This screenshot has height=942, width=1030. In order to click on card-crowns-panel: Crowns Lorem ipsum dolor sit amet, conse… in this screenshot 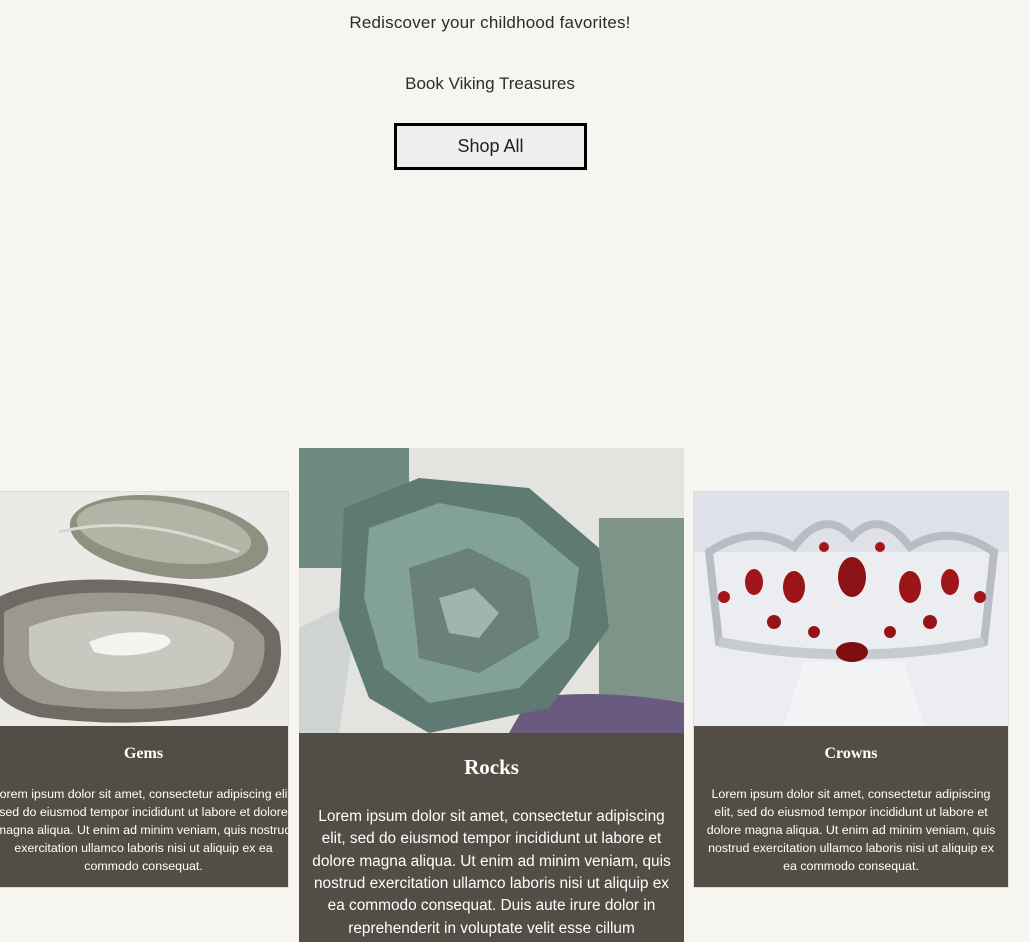, I will do `click(851, 806)`.